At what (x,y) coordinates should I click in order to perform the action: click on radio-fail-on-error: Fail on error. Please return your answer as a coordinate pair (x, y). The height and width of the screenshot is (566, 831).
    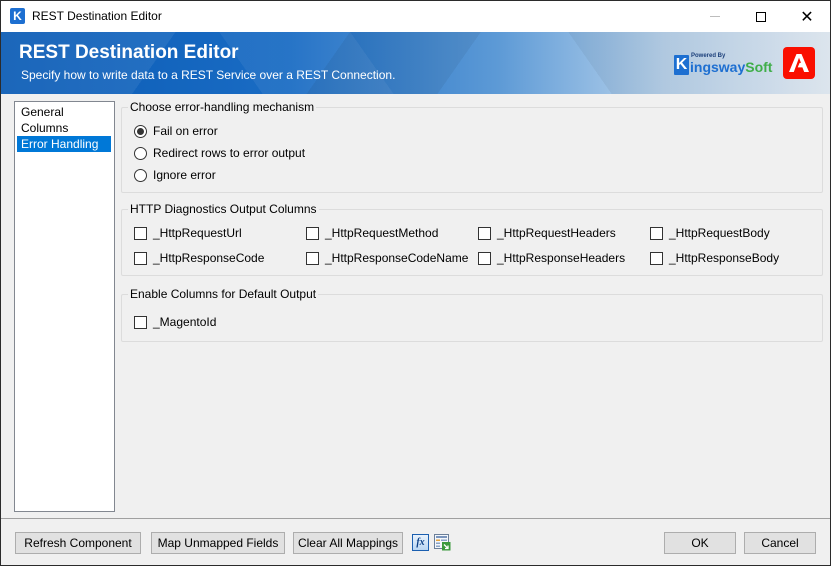
    Looking at the image, I should click on (176, 131).